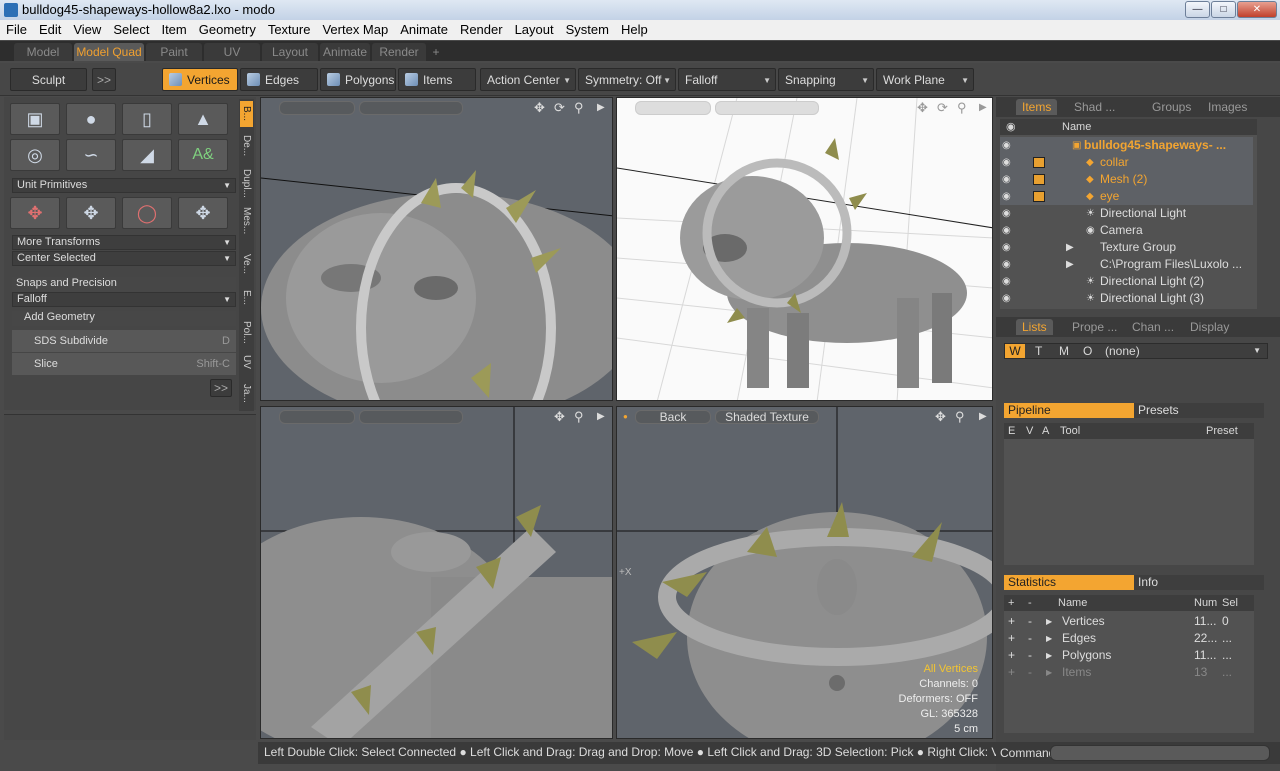 The width and height of the screenshot is (1280, 771). Describe the element at coordinates (1126, 196) in the screenshot. I see `item-row: ◉ ◆ eye` at that location.